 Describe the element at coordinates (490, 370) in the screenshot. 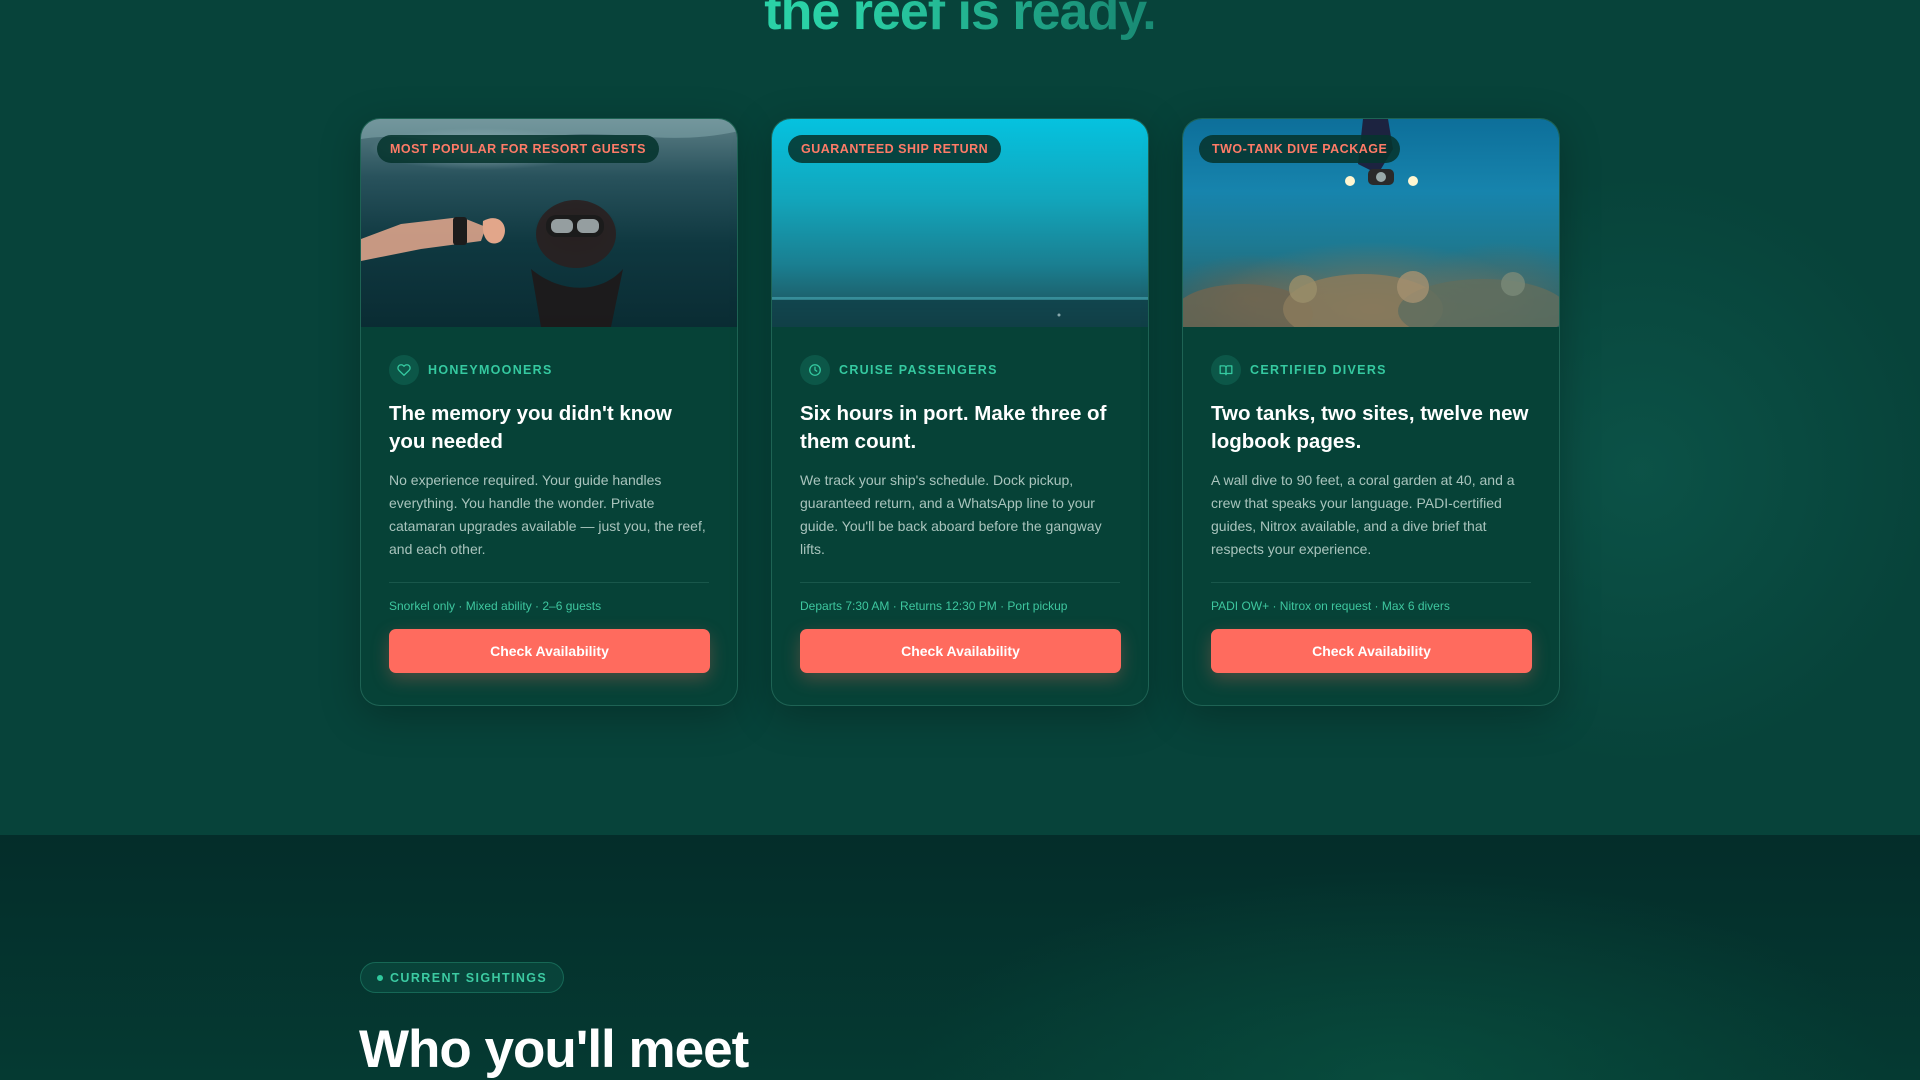

I see `audience-label: HONEYMOONERS` at that location.